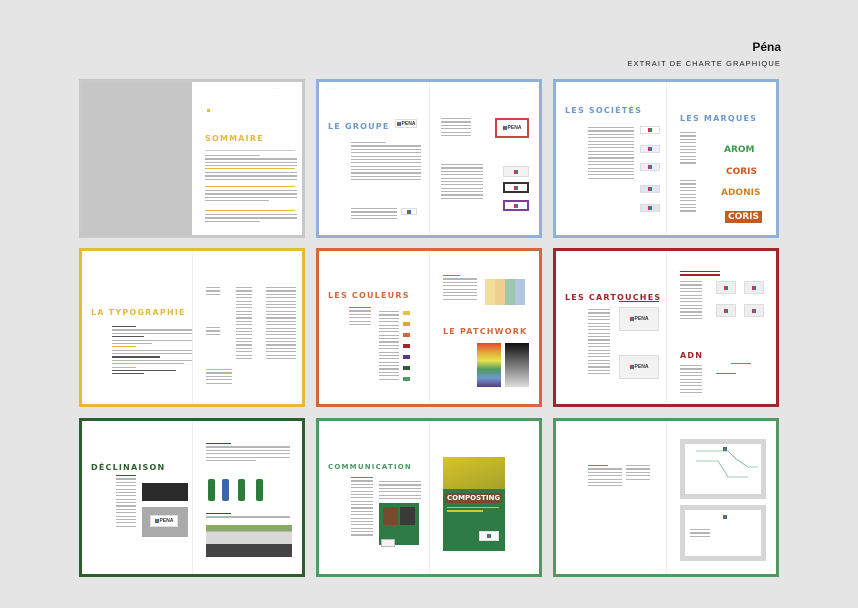  I want to click on page-thumbnail-sommaire: · · · · SOMMAIRE, so click(192, 158).